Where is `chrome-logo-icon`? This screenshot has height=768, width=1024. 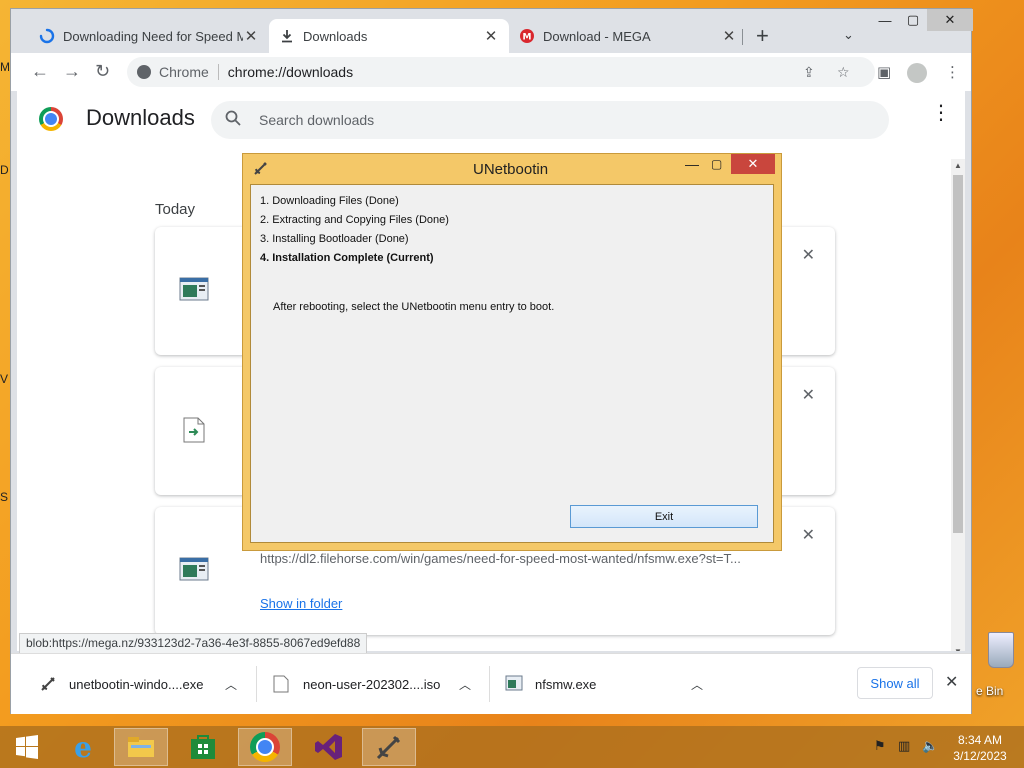 chrome-logo-icon is located at coordinates (51, 119).